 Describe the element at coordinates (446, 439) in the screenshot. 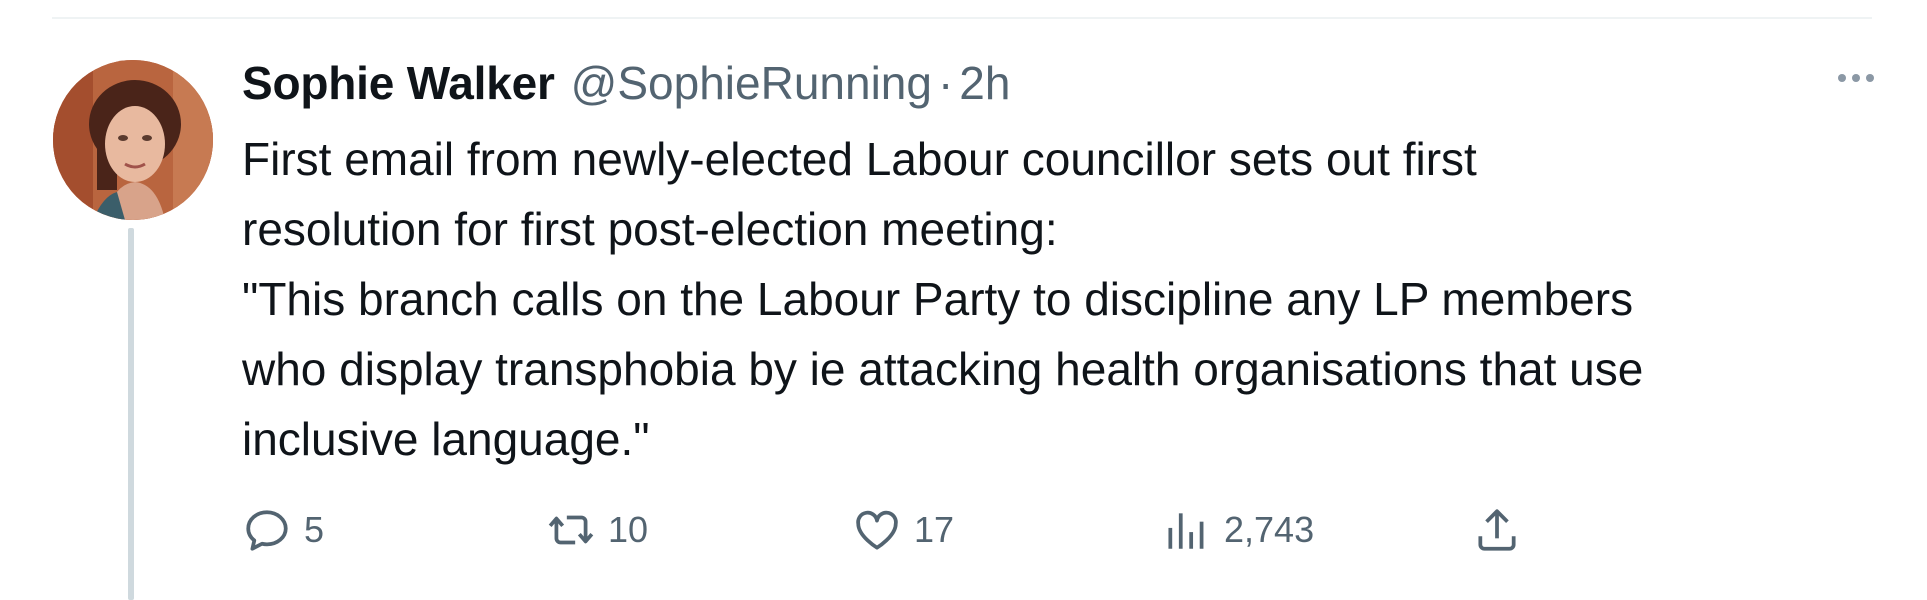

I see `tweet-text-line: inclusive language."` at that location.